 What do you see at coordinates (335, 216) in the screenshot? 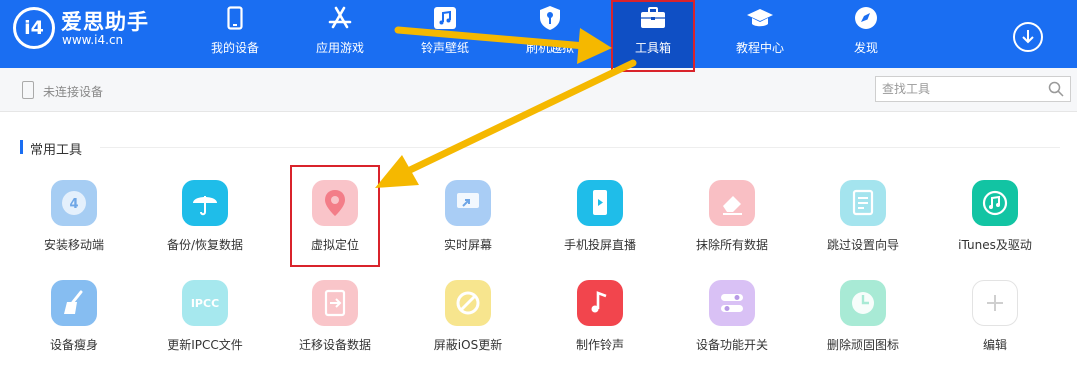
I see `virtual-location-highlight-box` at bounding box center [335, 216].